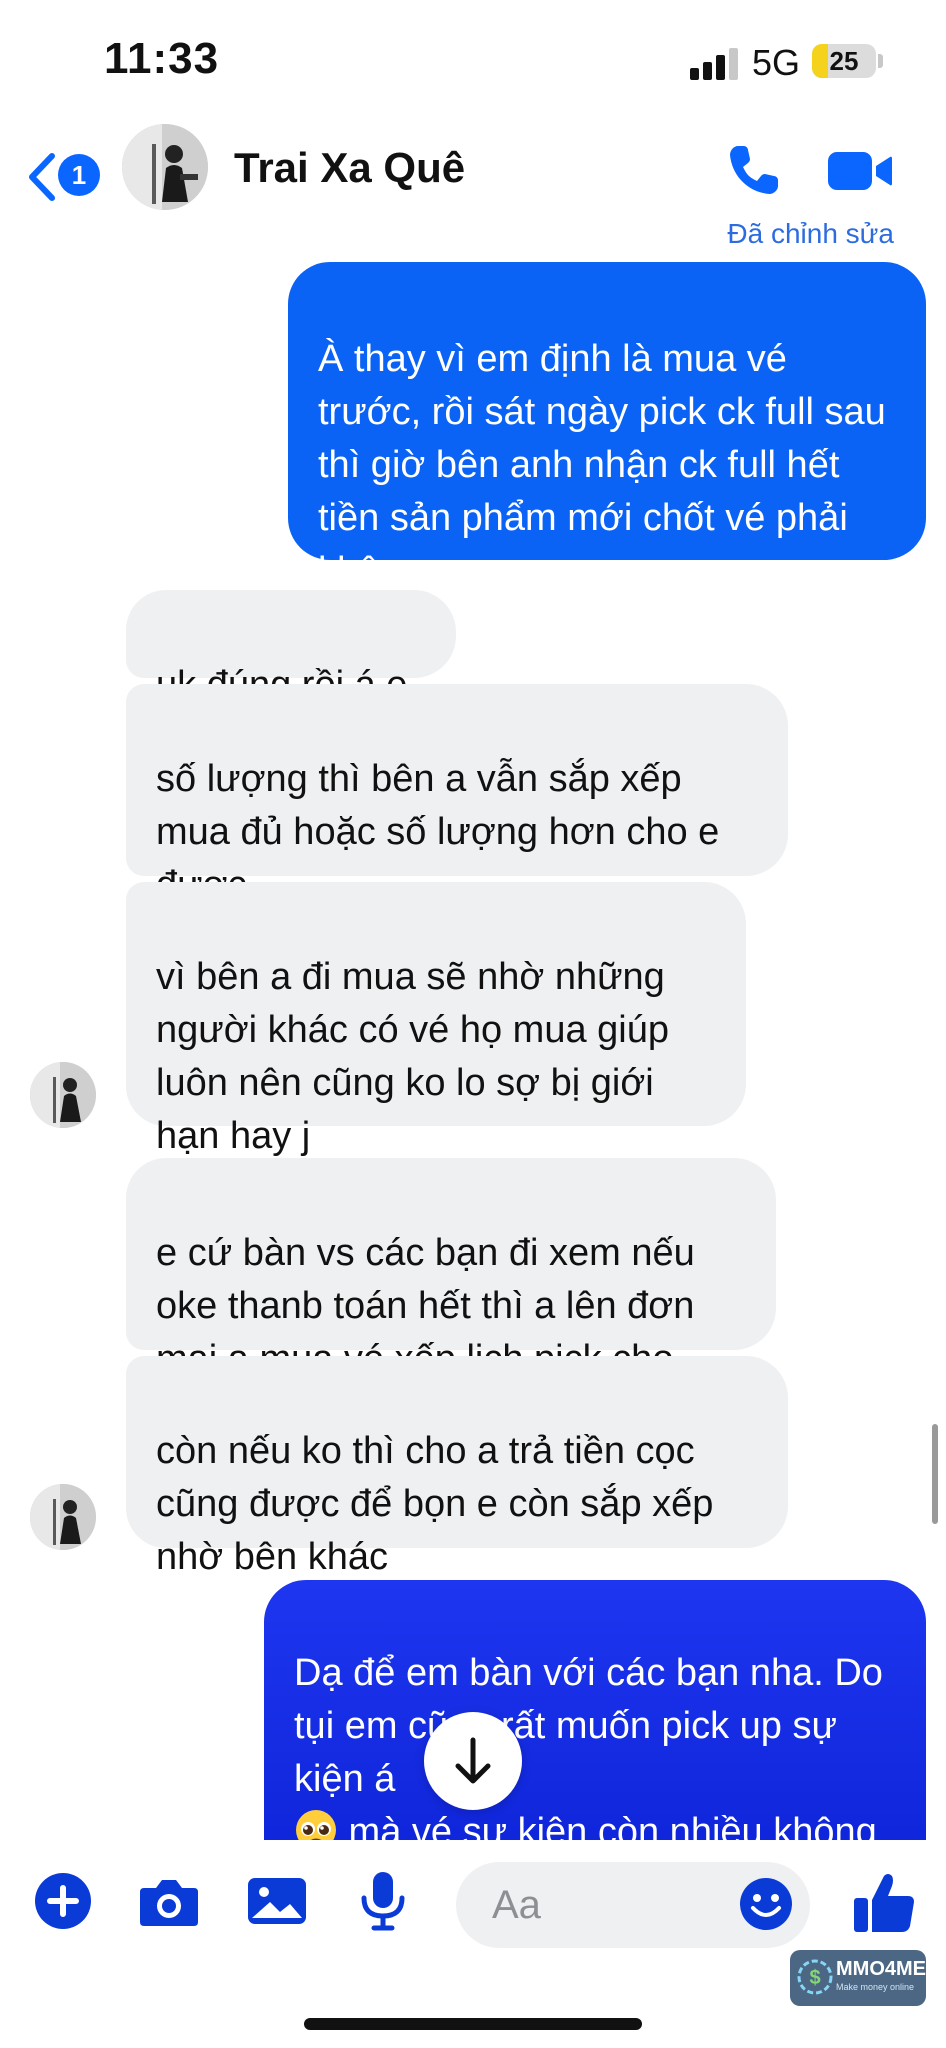  What do you see at coordinates (935, 1474) in the screenshot?
I see `scrollbar` at bounding box center [935, 1474].